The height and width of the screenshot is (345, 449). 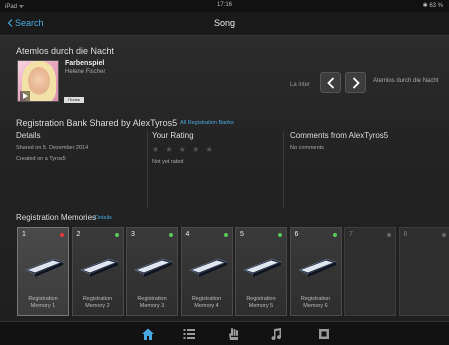 What do you see at coordinates (217, 149) in the screenshot?
I see `star-rating: ★ ★ ★ ★ ★` at bounding box center [217, 149].